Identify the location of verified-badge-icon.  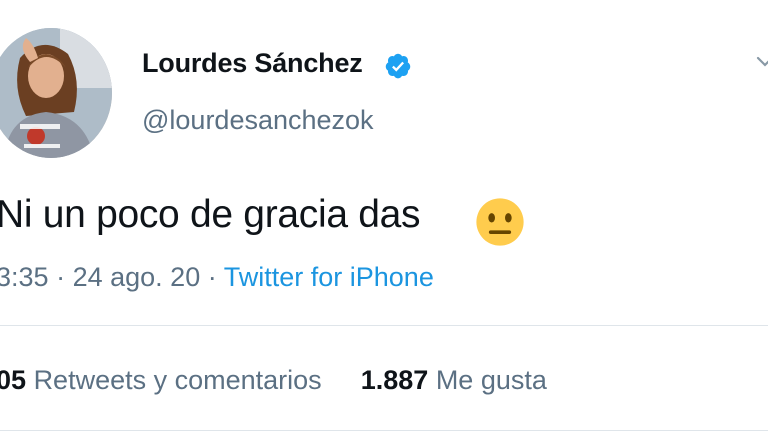
(398, 66).